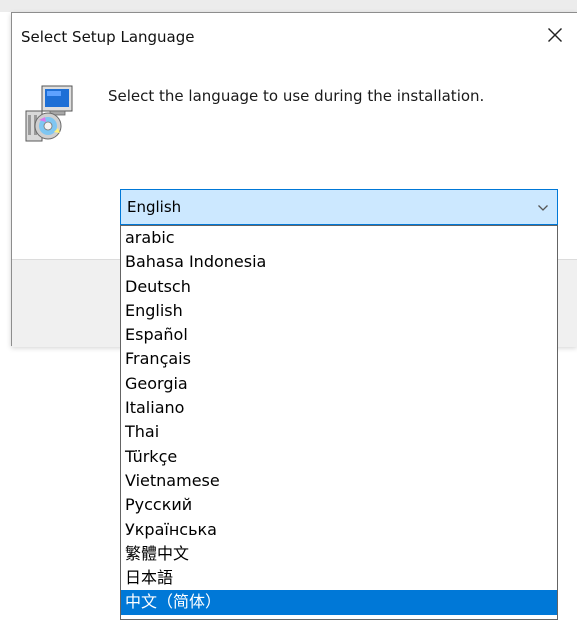  Describe the element at coordinates (108, 37) in the screenshot. I see `dialog-title: Select Setup Language` at that location.